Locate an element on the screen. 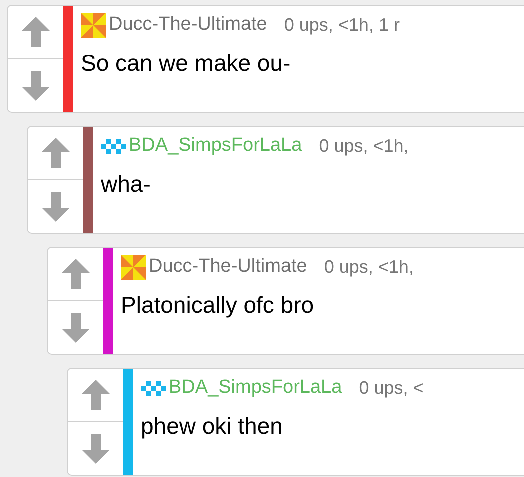 The image size is (524, 477). comment-text: wha- is located at coordinates (126, 184).